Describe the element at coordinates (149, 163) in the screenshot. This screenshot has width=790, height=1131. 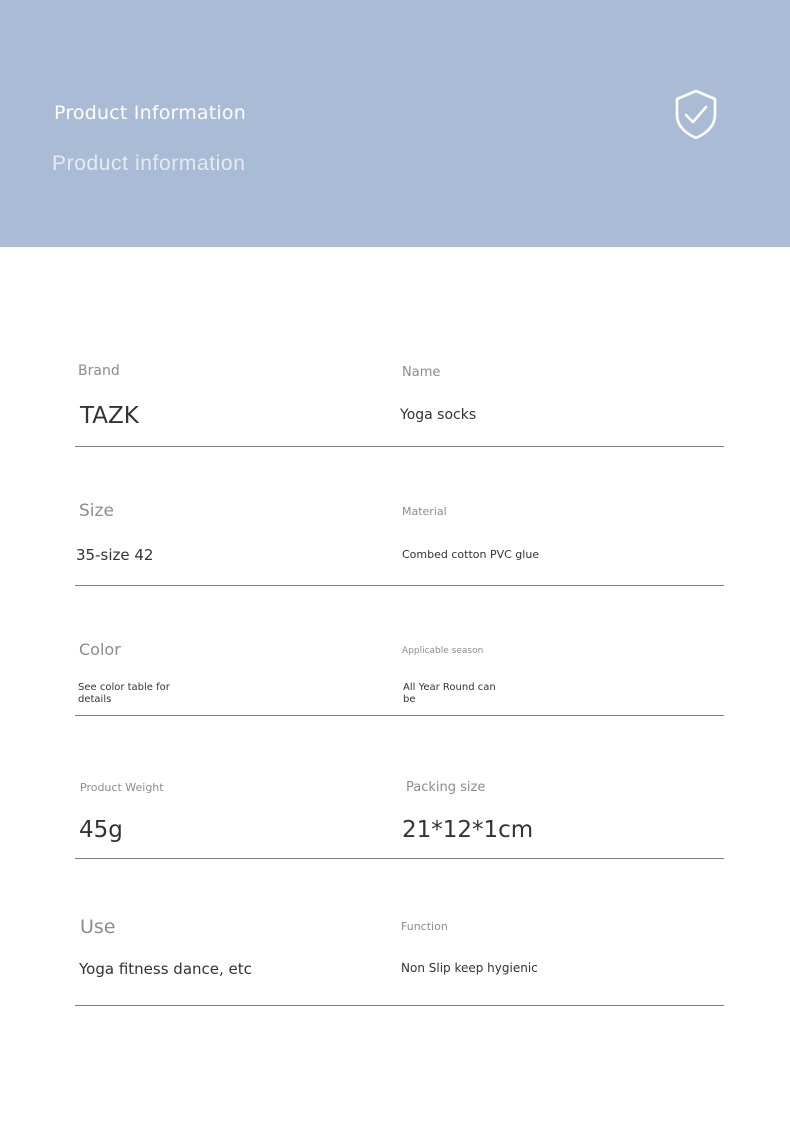
I see `header-subtitle: Product information` at that location.